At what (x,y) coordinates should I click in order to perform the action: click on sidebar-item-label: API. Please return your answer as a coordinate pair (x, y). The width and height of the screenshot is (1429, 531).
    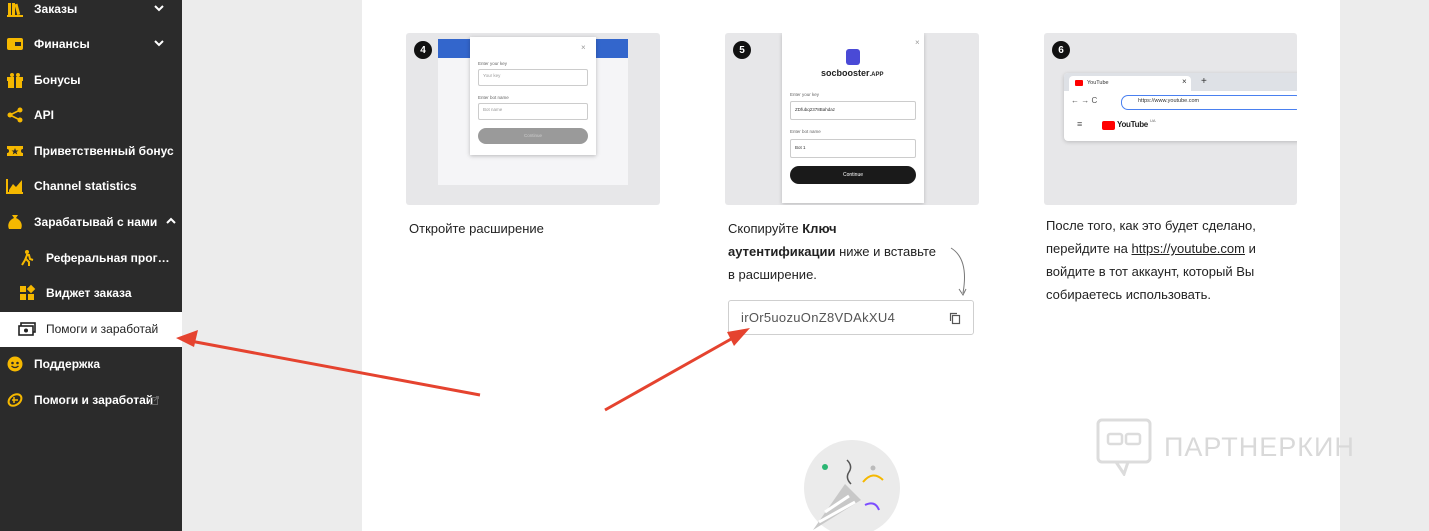
    Looking at the image, I should click on (44, 115).